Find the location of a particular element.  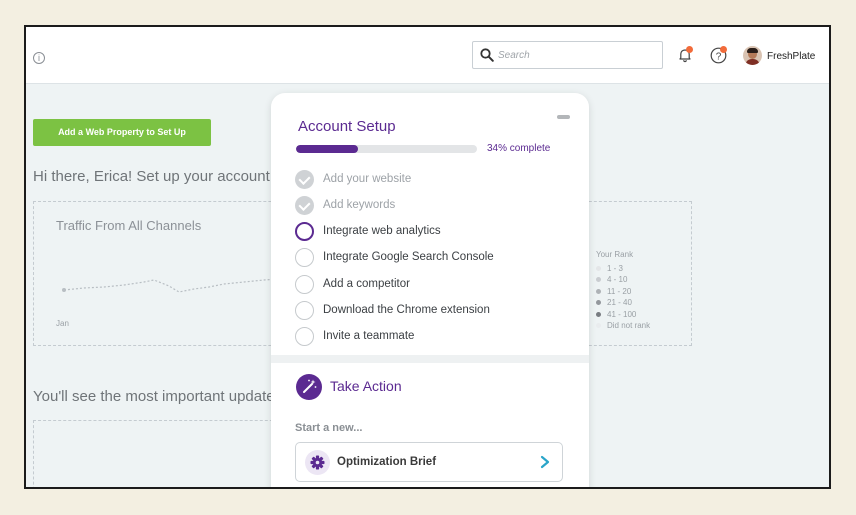

traffic-sparkline is located at coordinates (171, 285).